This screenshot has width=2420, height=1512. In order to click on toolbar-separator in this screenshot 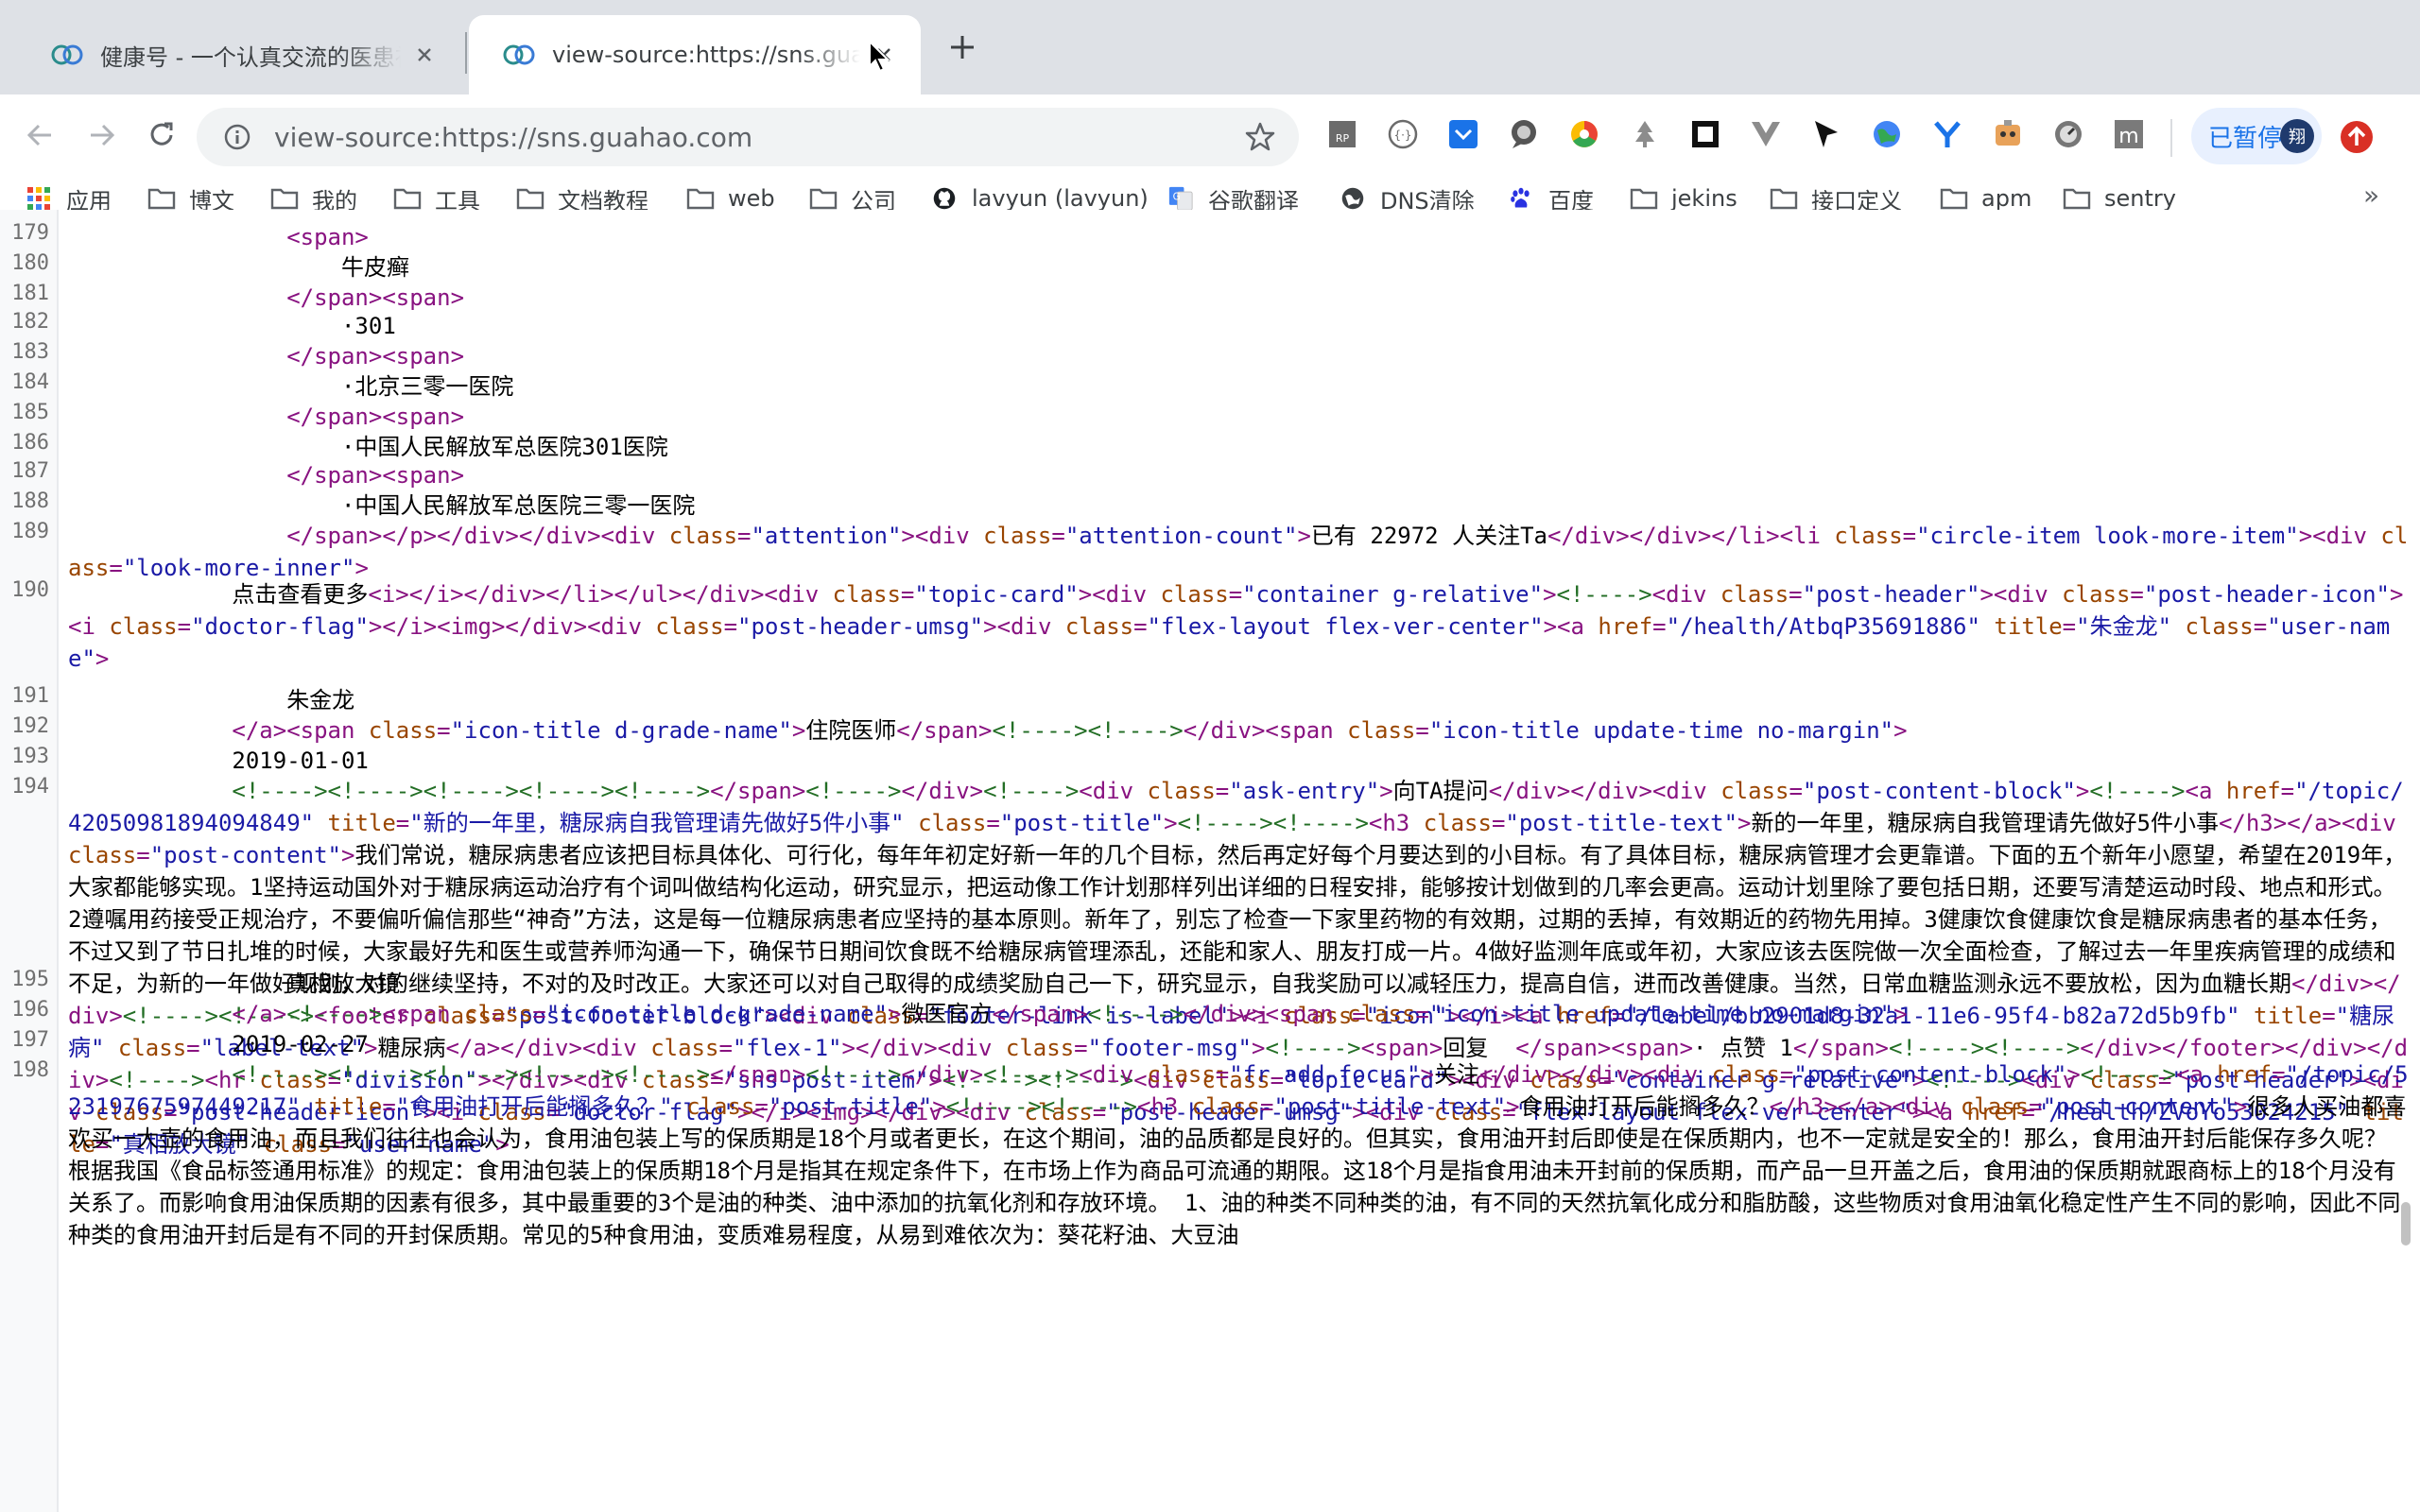, I will do `click(2171, 138)`.